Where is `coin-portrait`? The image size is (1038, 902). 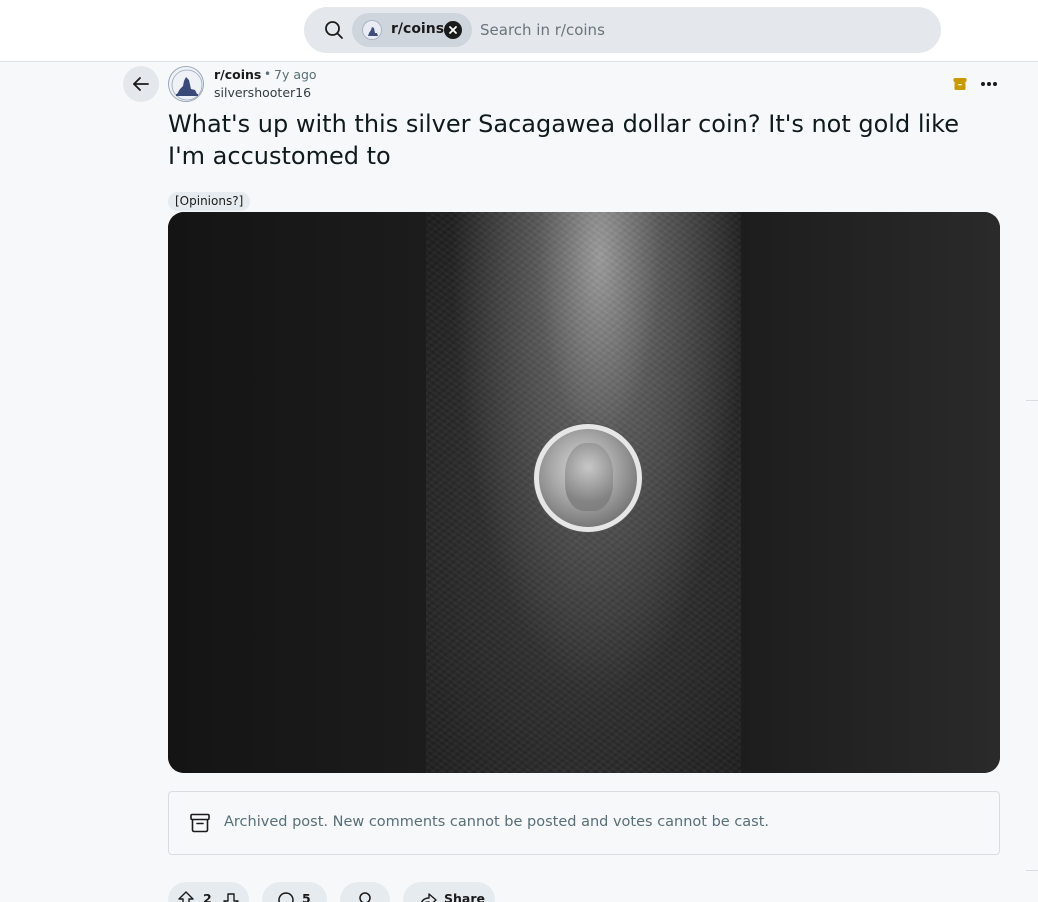 coin-portrait is located at coordinates (589, 477).